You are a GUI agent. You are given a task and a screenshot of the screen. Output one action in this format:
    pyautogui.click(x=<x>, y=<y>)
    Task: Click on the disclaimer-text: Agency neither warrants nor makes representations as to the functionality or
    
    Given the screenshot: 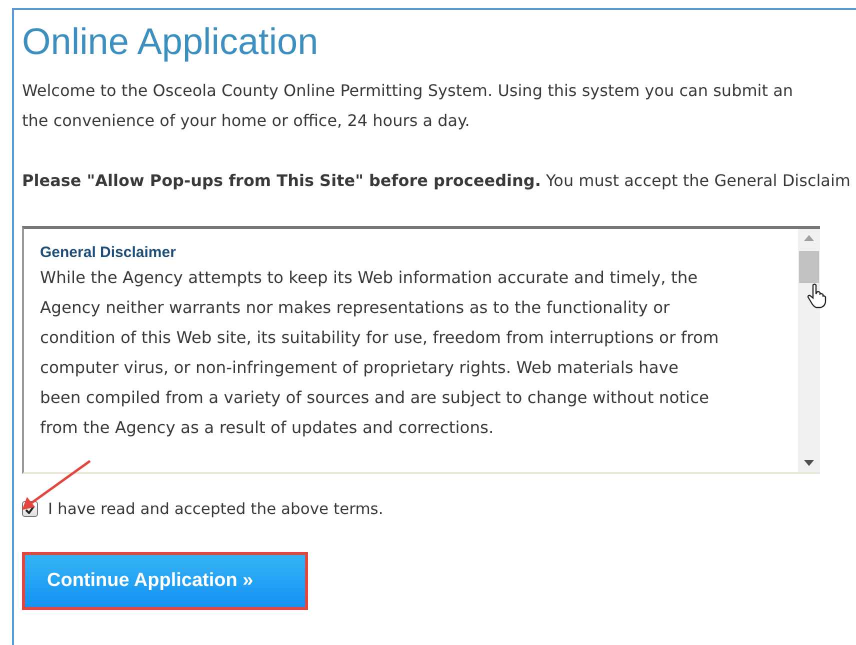 What is the action you would take?
    pyautogui.click(x=355, y=308)
    